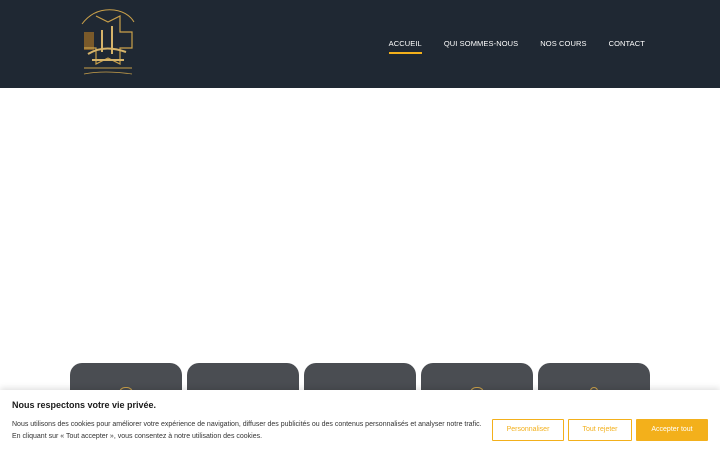  What do you see at coordinates (672, 430) in the screenshot?
I see `accept-all-button: Accepter tout` at bounding box center [672, 430].